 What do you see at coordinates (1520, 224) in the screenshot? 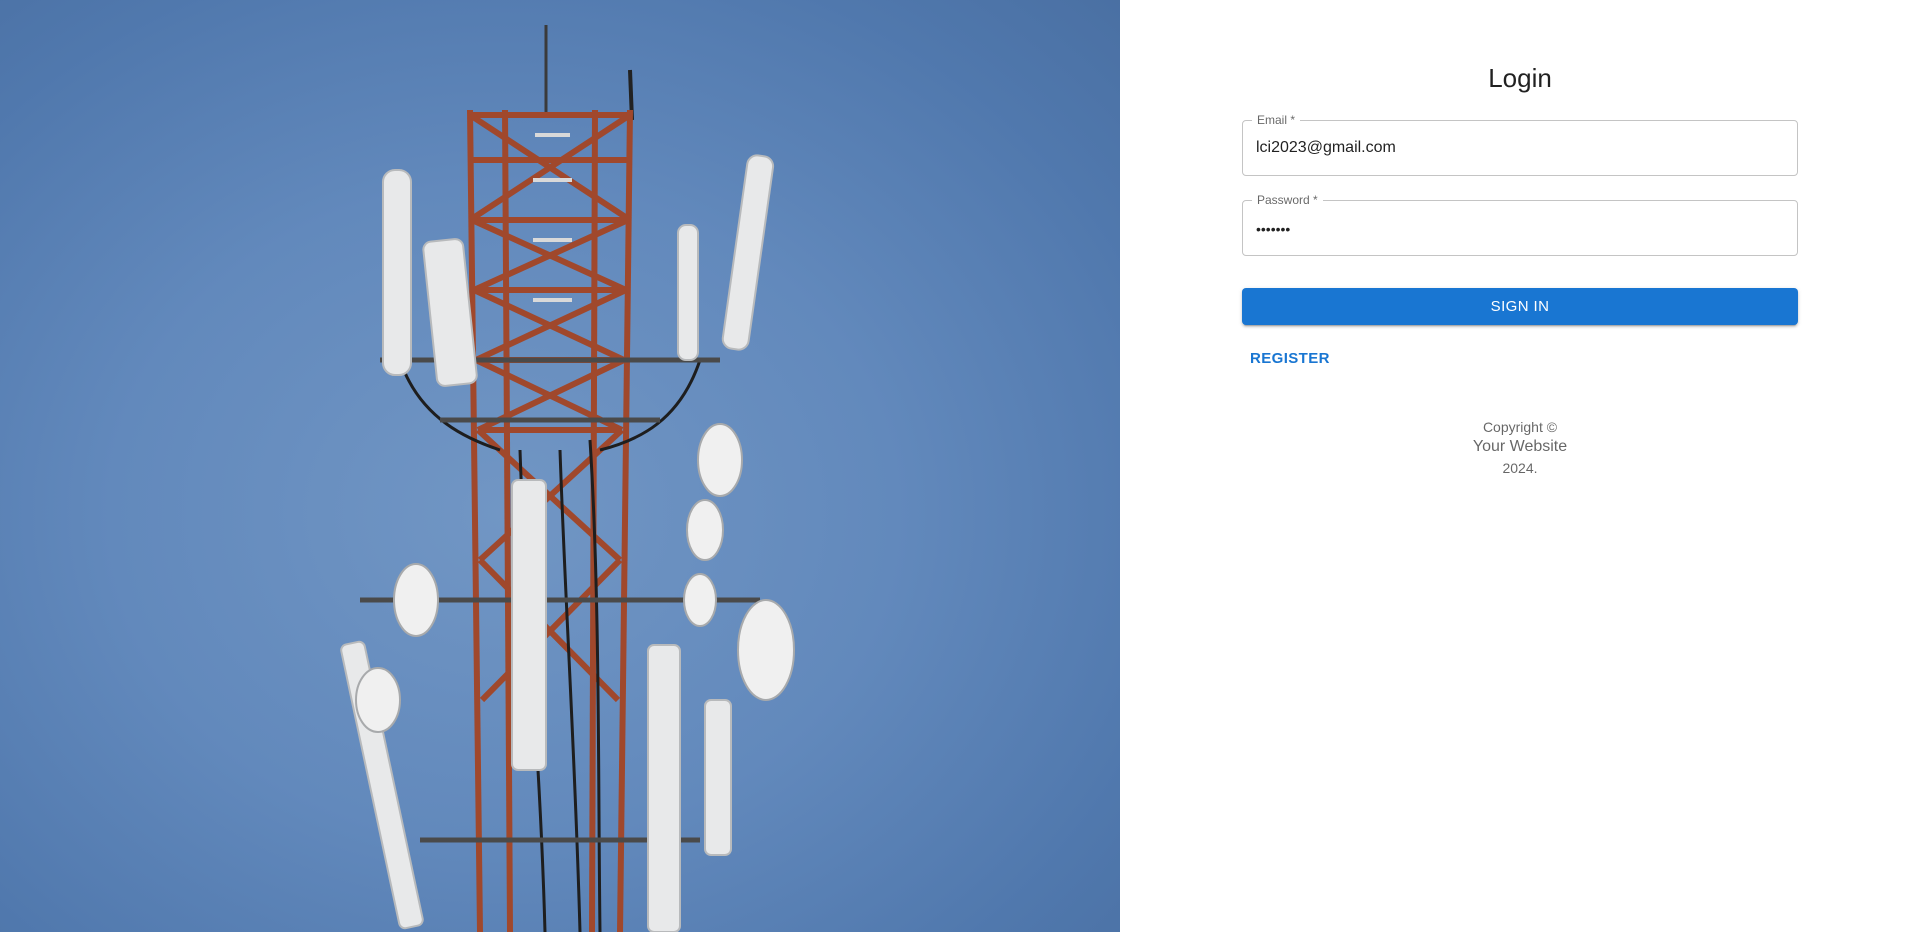
I see `password-field: Password * •••••••` at bounding box center [1520, 224].